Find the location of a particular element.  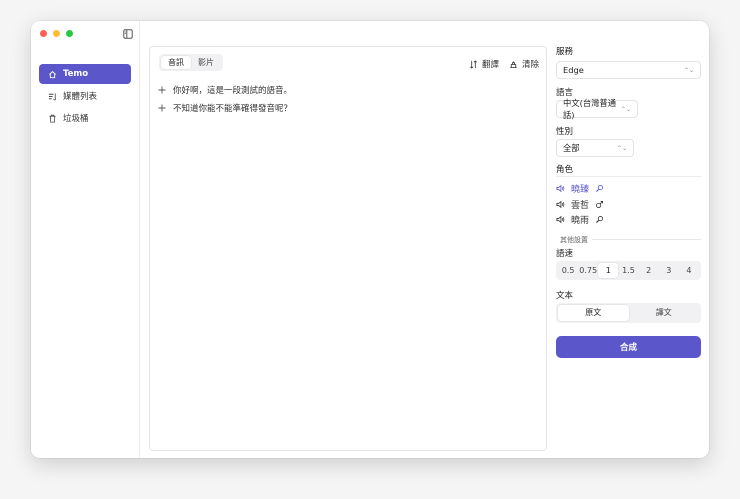

text-label: 文本 is located at coordinates (565, 295).